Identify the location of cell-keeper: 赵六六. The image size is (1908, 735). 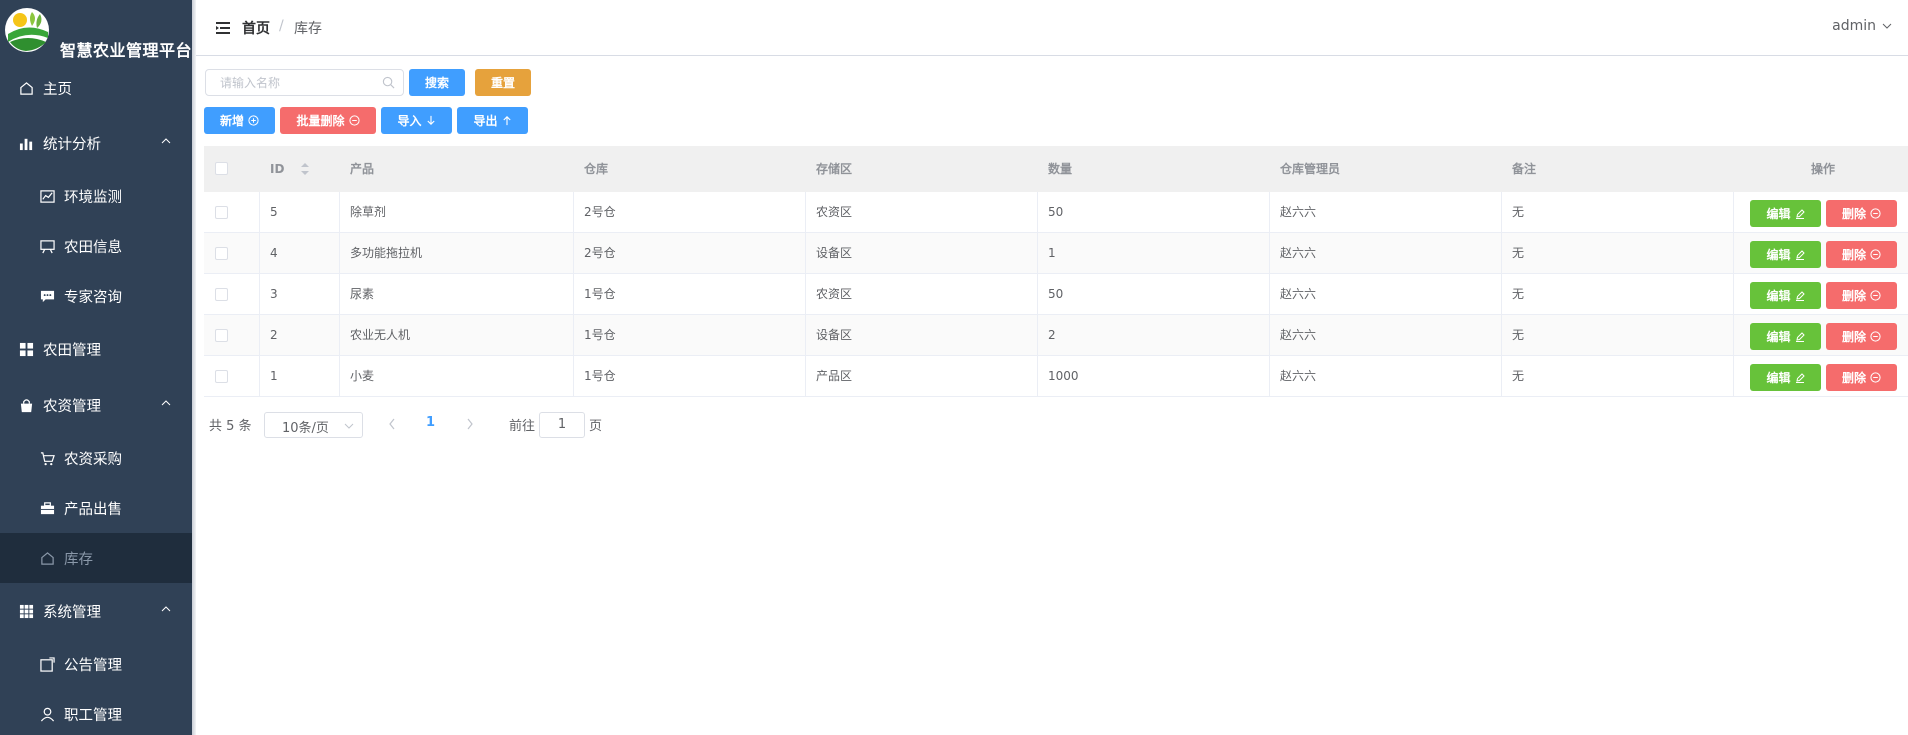
(1298, 376).